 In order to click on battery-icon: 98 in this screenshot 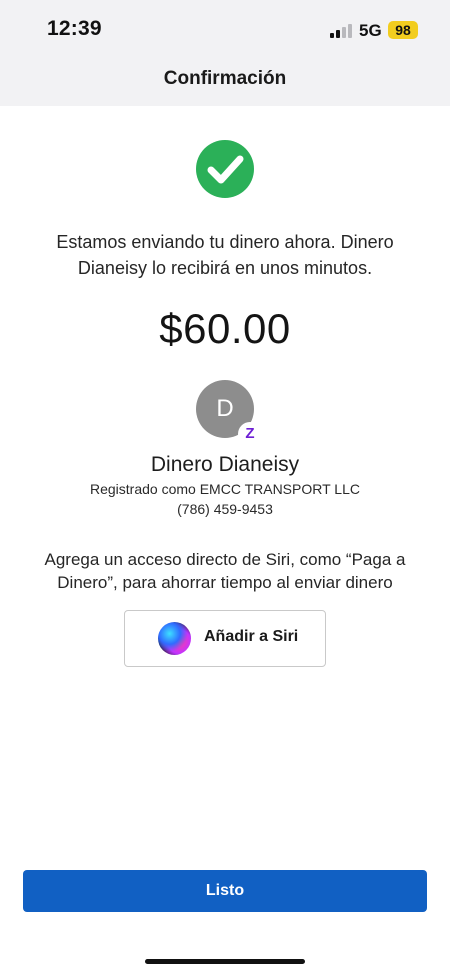, I will do `click(403, 30)`.